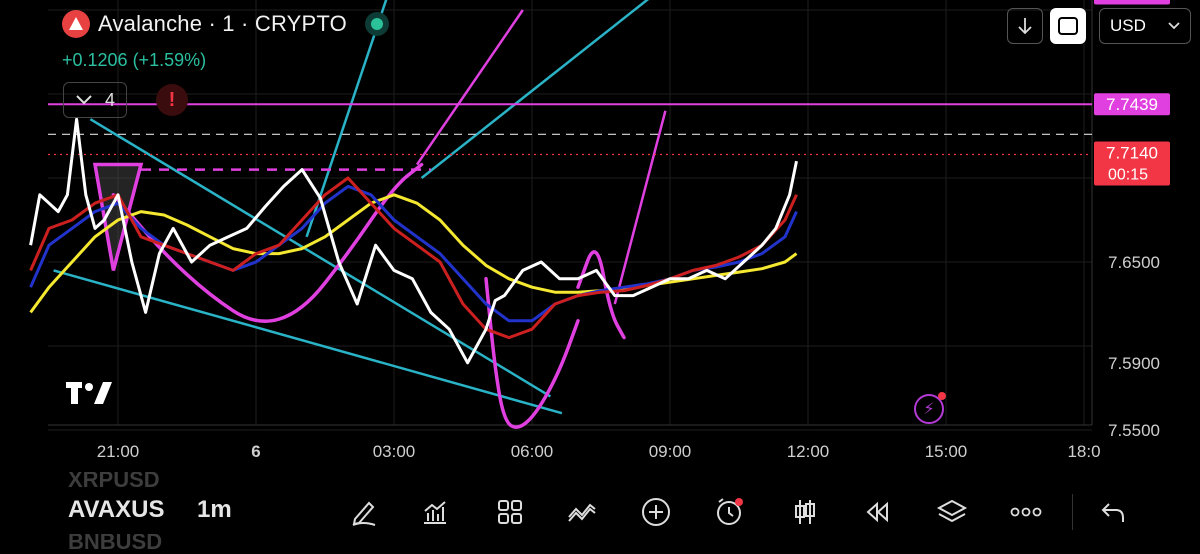 This screenshot has height=554, width=1200. Describe the element at coordinates (877, 512) in the screenshot. I see `replay-icon` at that location.